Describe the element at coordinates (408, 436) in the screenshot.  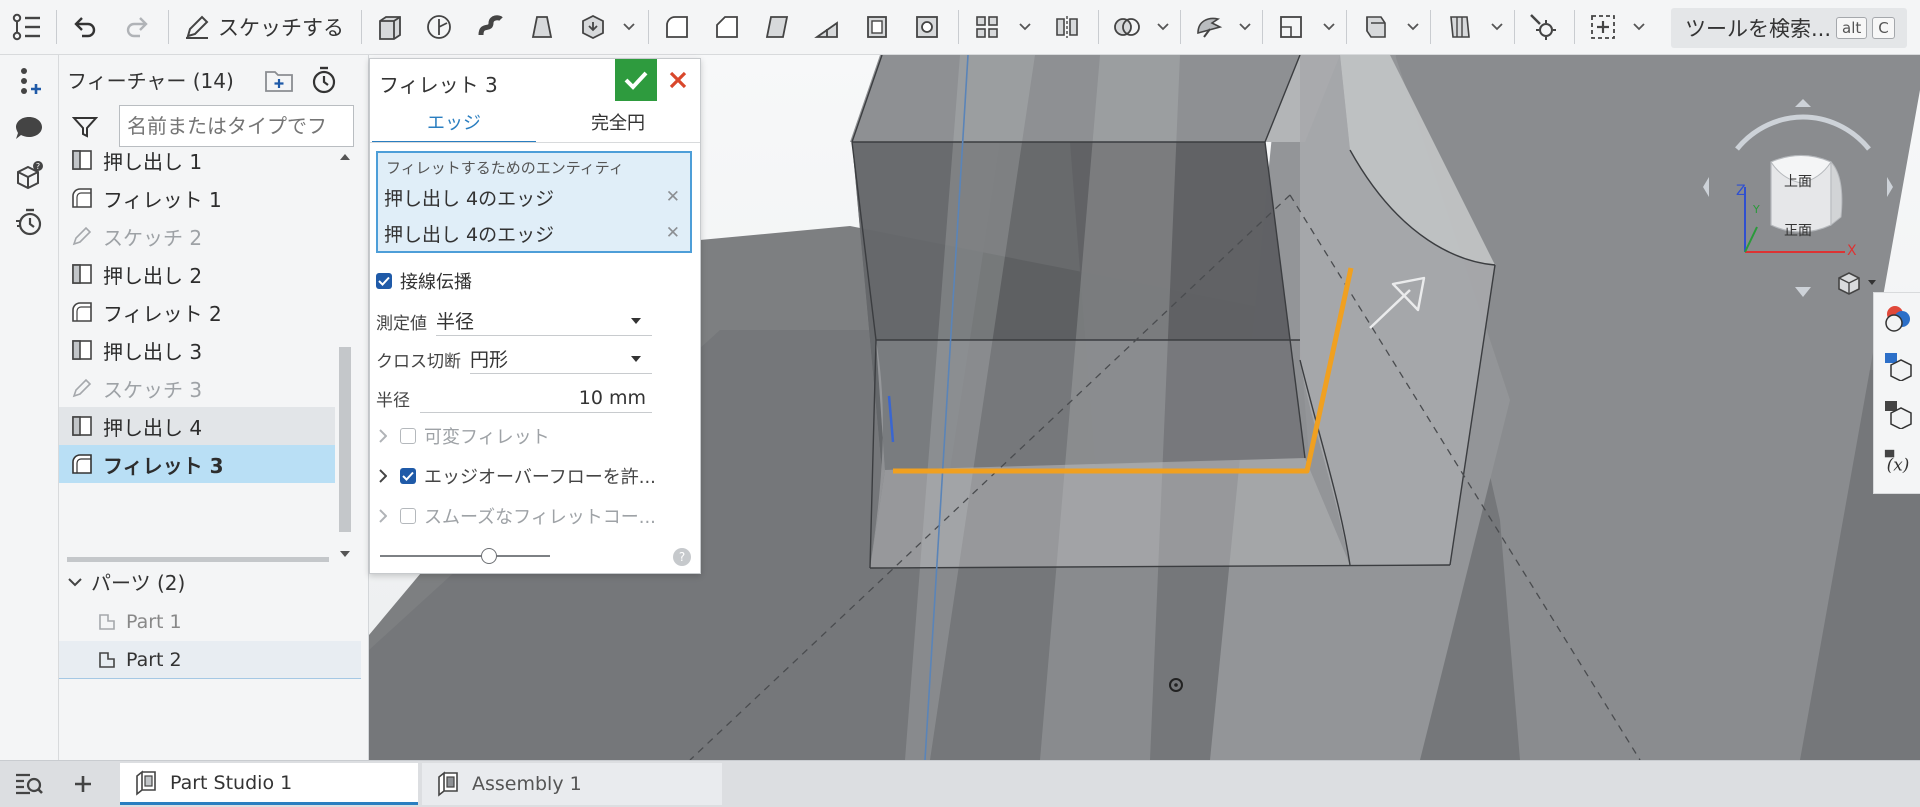
I see `variable-fillet-checkbox` at that location.